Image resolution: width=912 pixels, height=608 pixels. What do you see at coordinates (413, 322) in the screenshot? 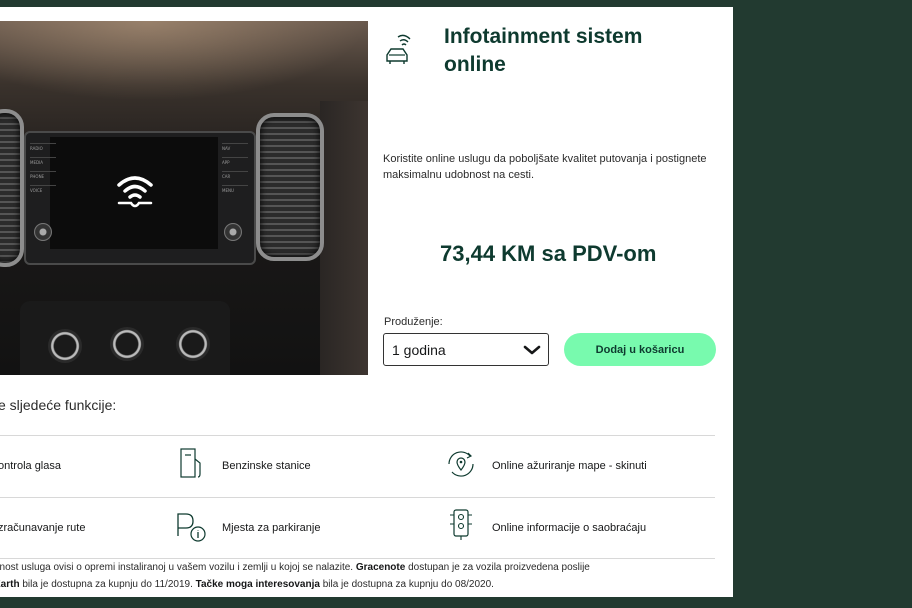
I see `extension-label: Produženje:` at bounding box center [413, 322].